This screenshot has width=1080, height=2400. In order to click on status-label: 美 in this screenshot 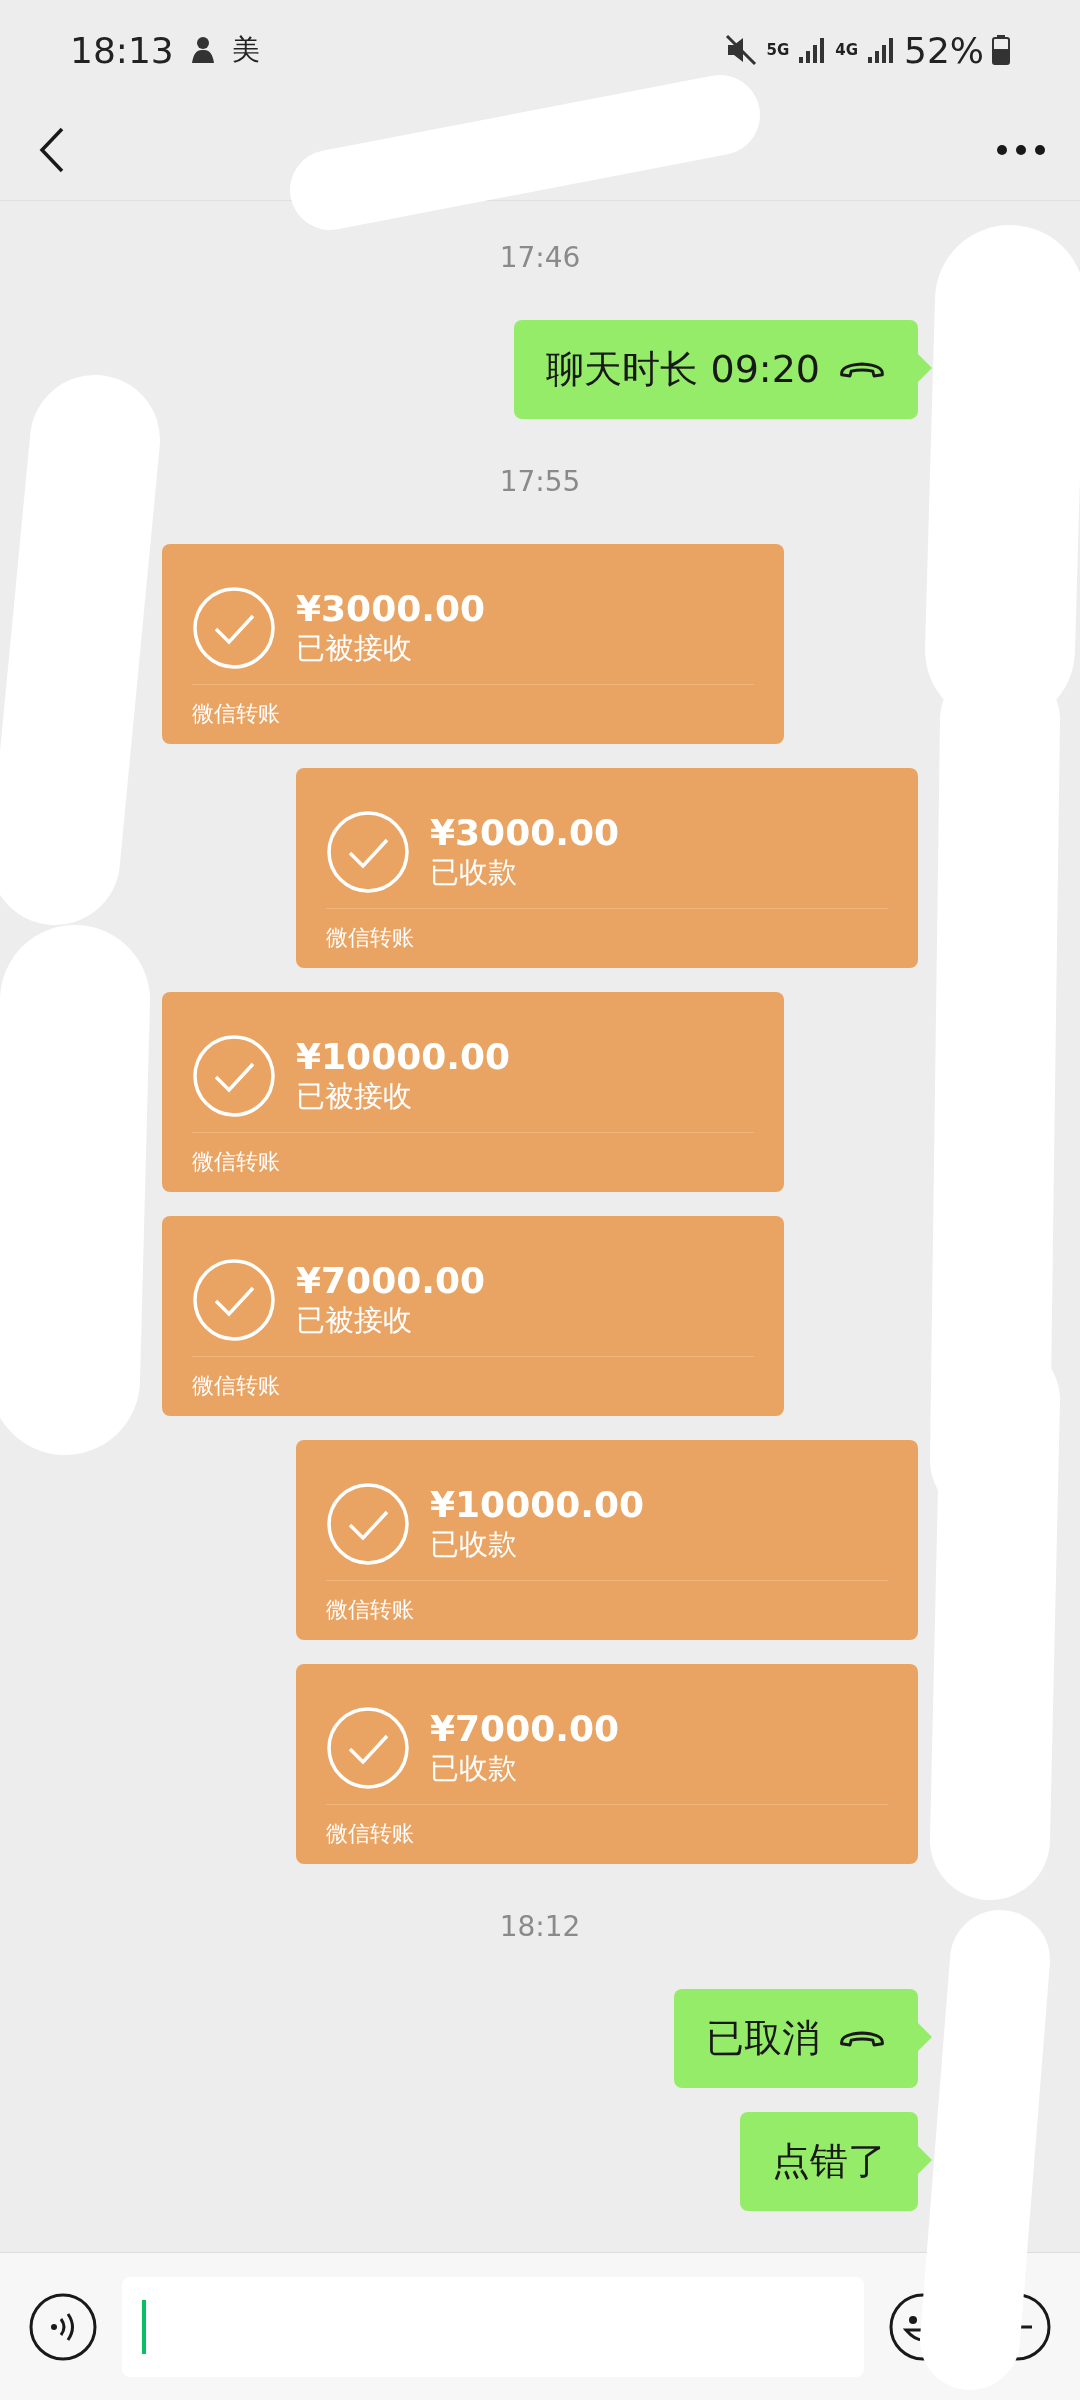, I will do `click(245, 50)`.